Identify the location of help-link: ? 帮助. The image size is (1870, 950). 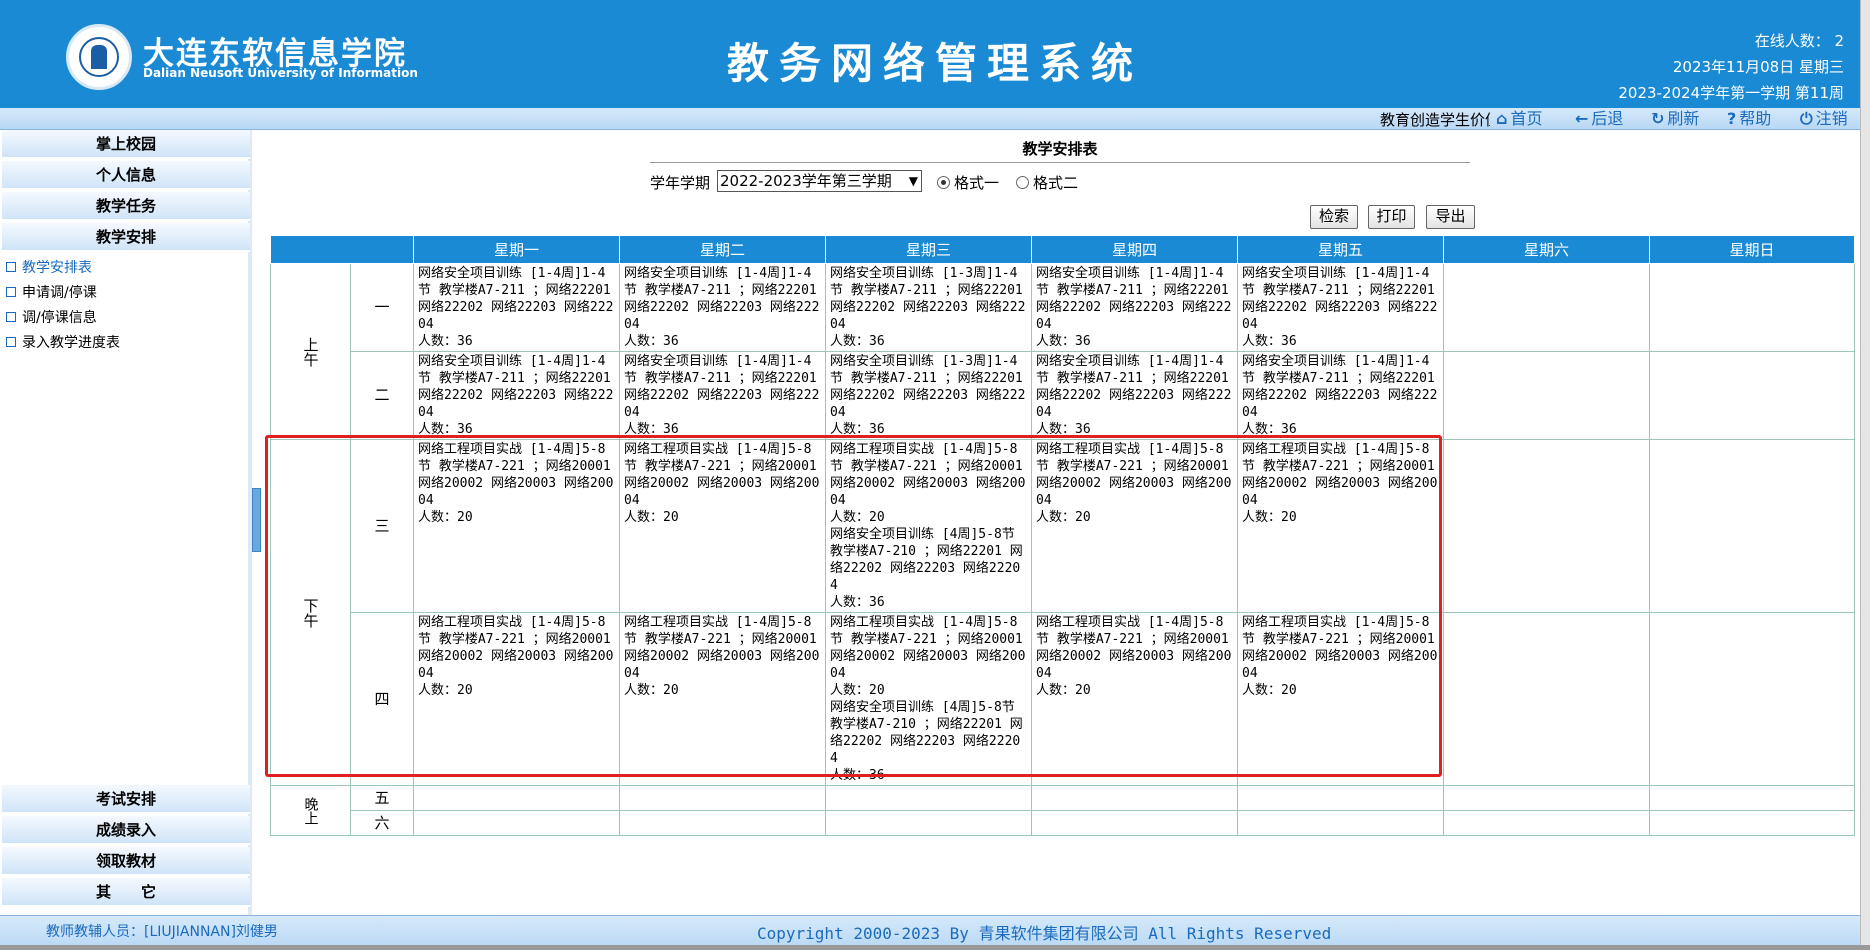
(1749, 119).